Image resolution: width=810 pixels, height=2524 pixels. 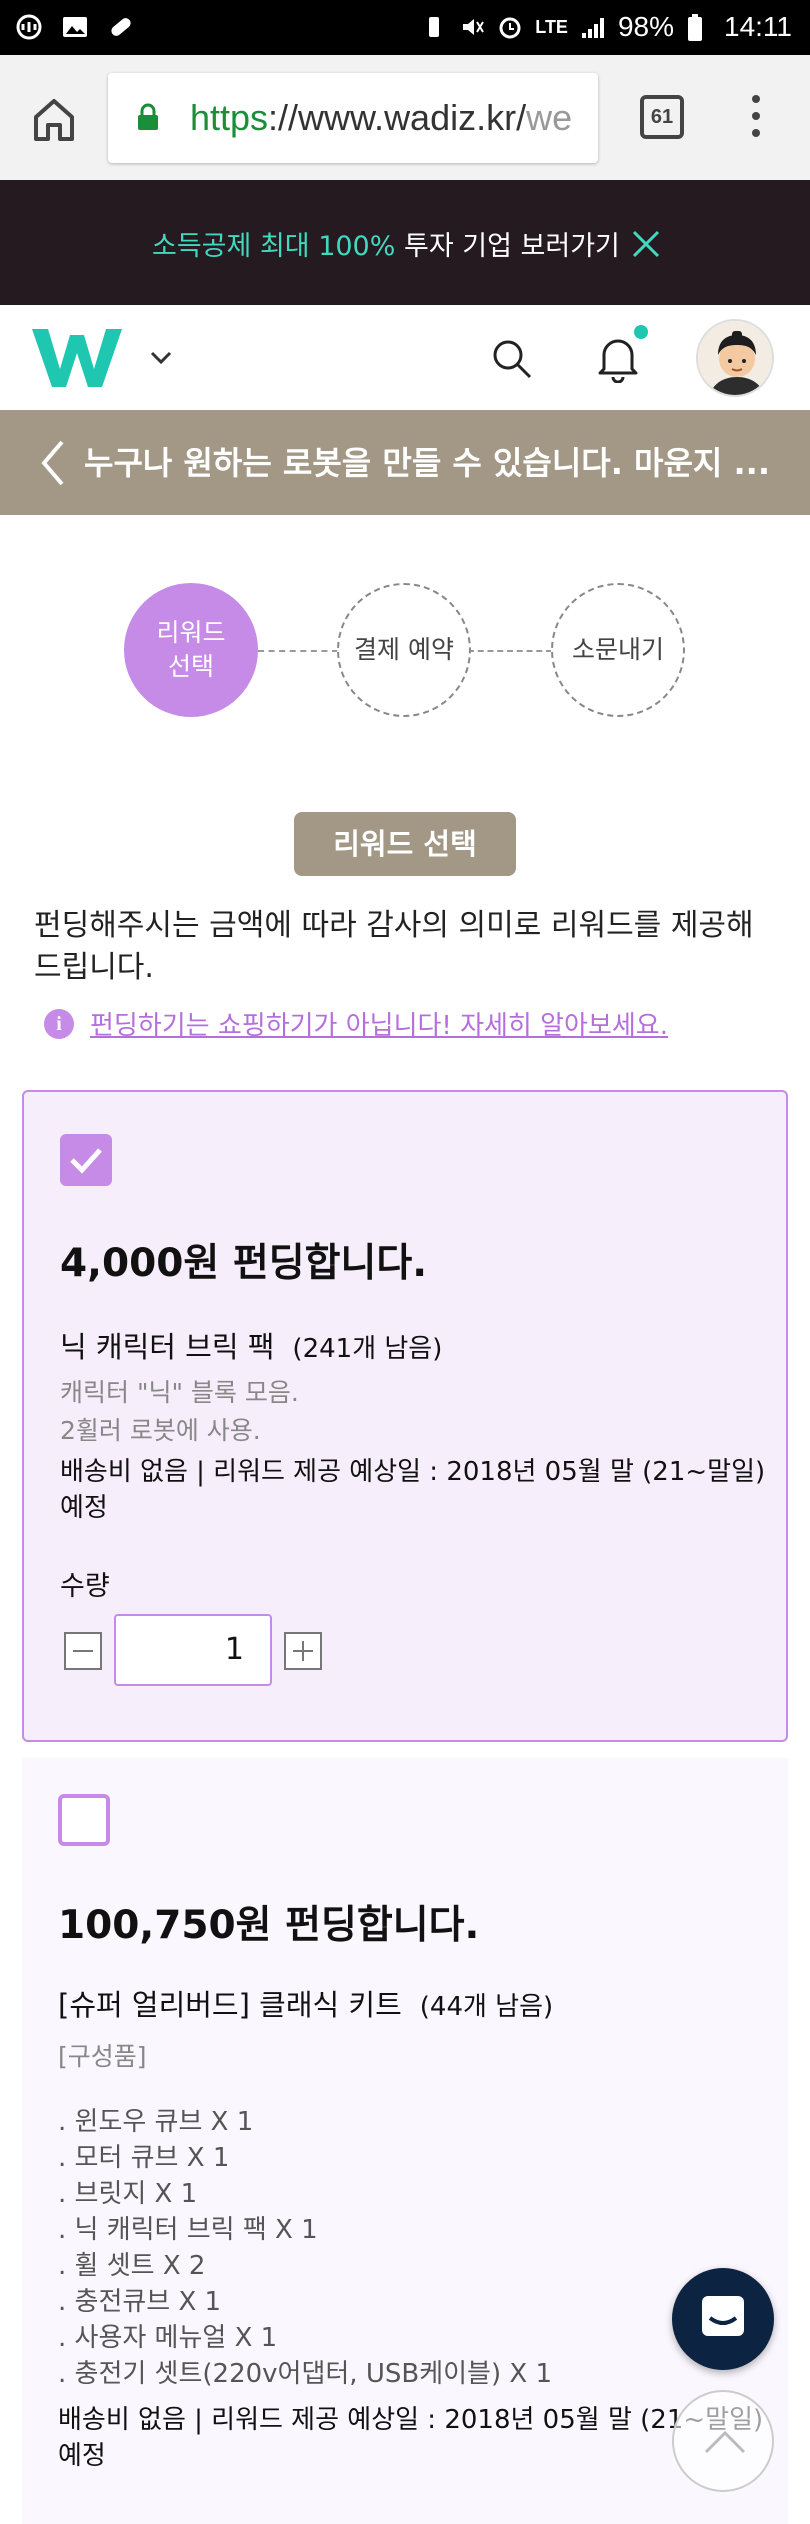 What do you see at coordinates (85, 1586) in the screenshot?
I see `quantity-label: 수량` at bounding box center [85, 1586].